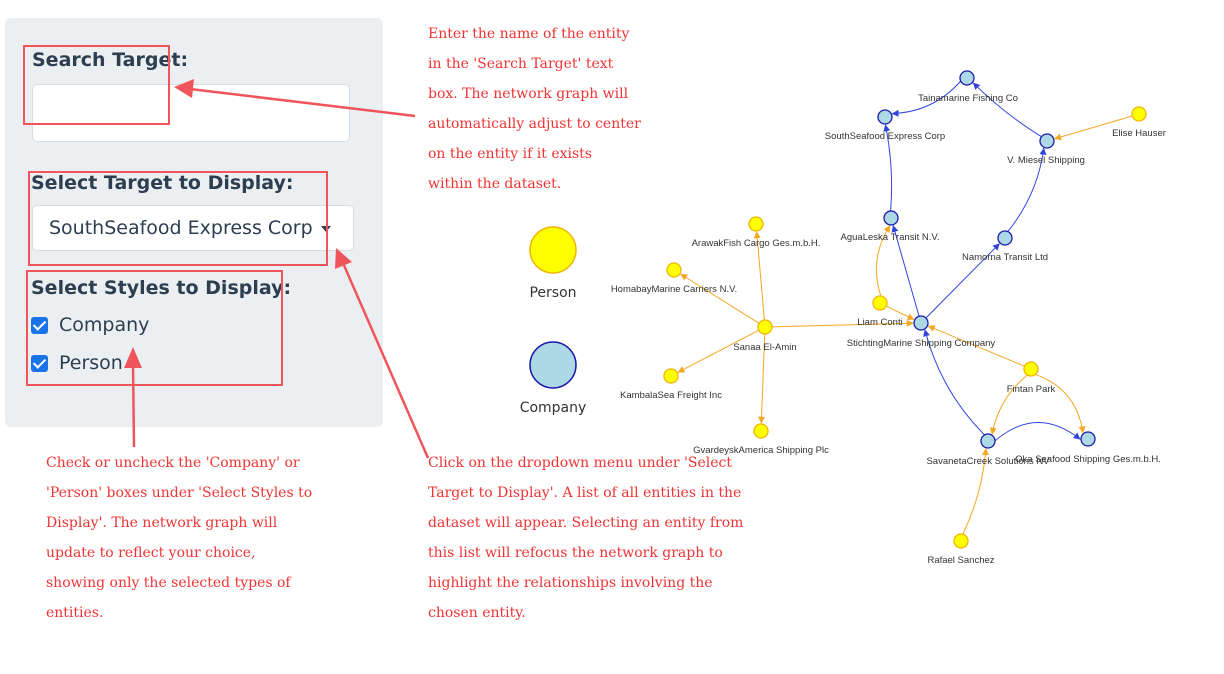 The height and width of the screenshot is (674, 1224). Describe the element at coordinates (133, 405) in the screenshot. I see `styles-arrow` at that location.